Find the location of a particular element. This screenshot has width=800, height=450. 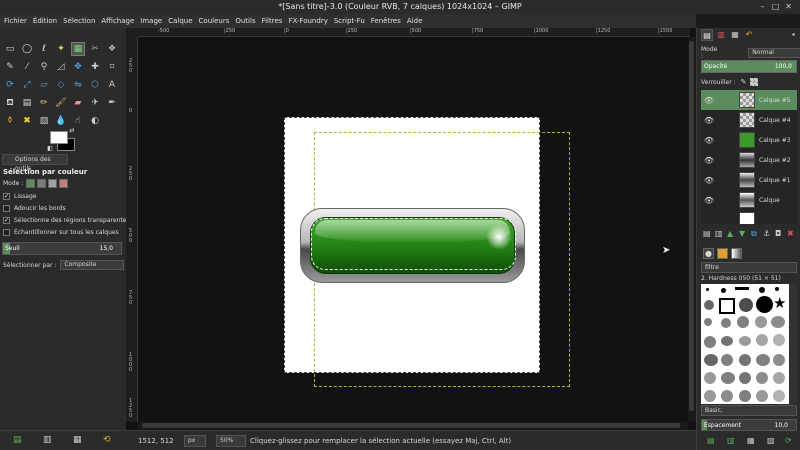

align-icon: ✚ is located at coordinates (95, 67).